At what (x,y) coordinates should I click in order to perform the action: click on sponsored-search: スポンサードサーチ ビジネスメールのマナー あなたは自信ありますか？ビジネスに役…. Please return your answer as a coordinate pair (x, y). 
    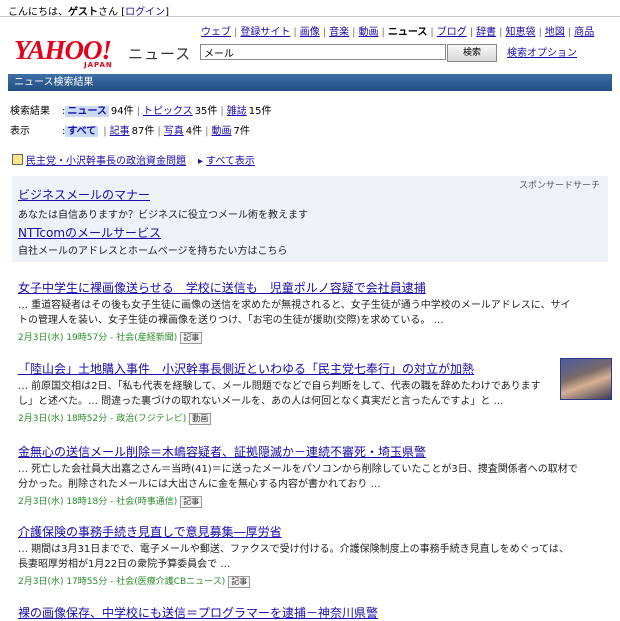
    Looking at the image, I should click on (310, 219).